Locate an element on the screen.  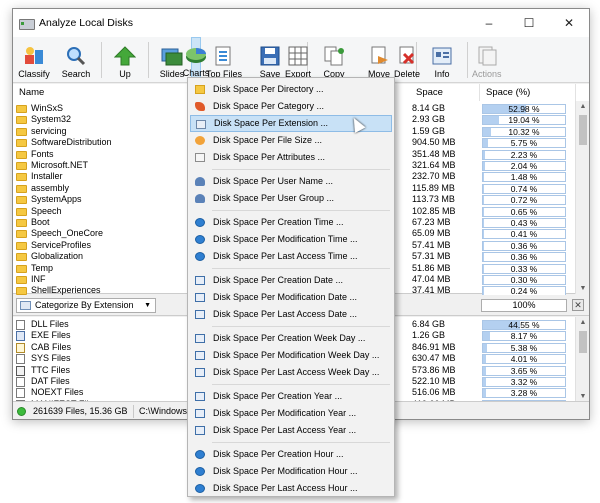
search-button-label: Search is located at coordinates (76, 74).